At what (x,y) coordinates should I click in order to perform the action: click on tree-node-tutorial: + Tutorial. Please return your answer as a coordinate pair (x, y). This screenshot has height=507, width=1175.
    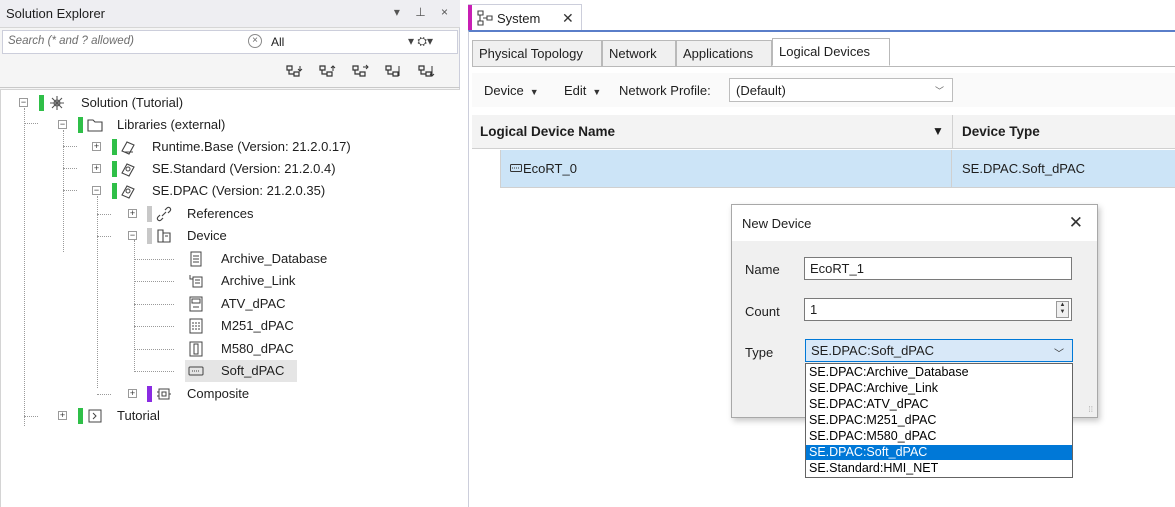
    Looking at the image, I should click on (226, 416).